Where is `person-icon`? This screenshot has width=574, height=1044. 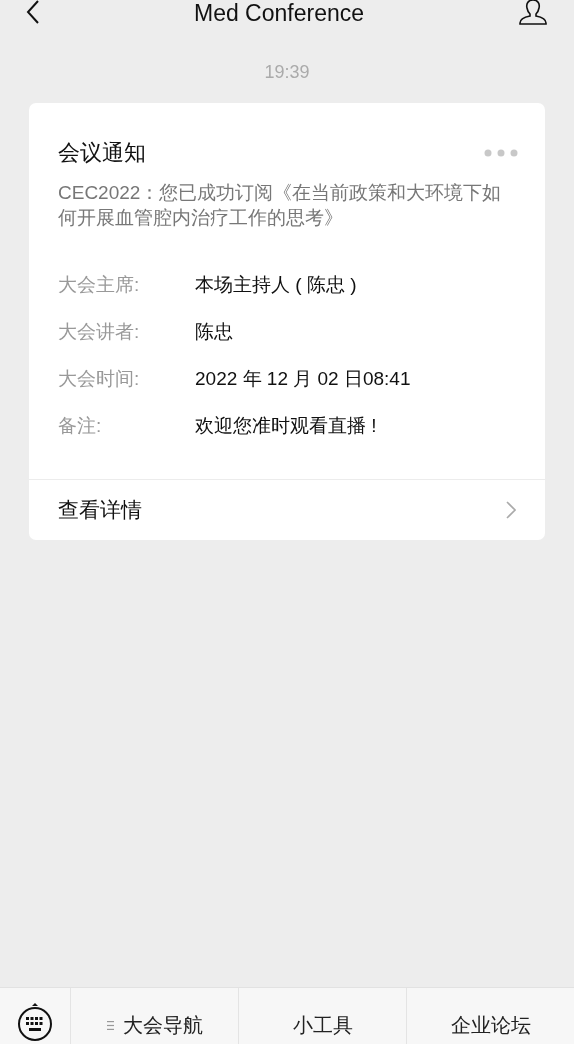
person-icon is located at coordinates (533, 13).